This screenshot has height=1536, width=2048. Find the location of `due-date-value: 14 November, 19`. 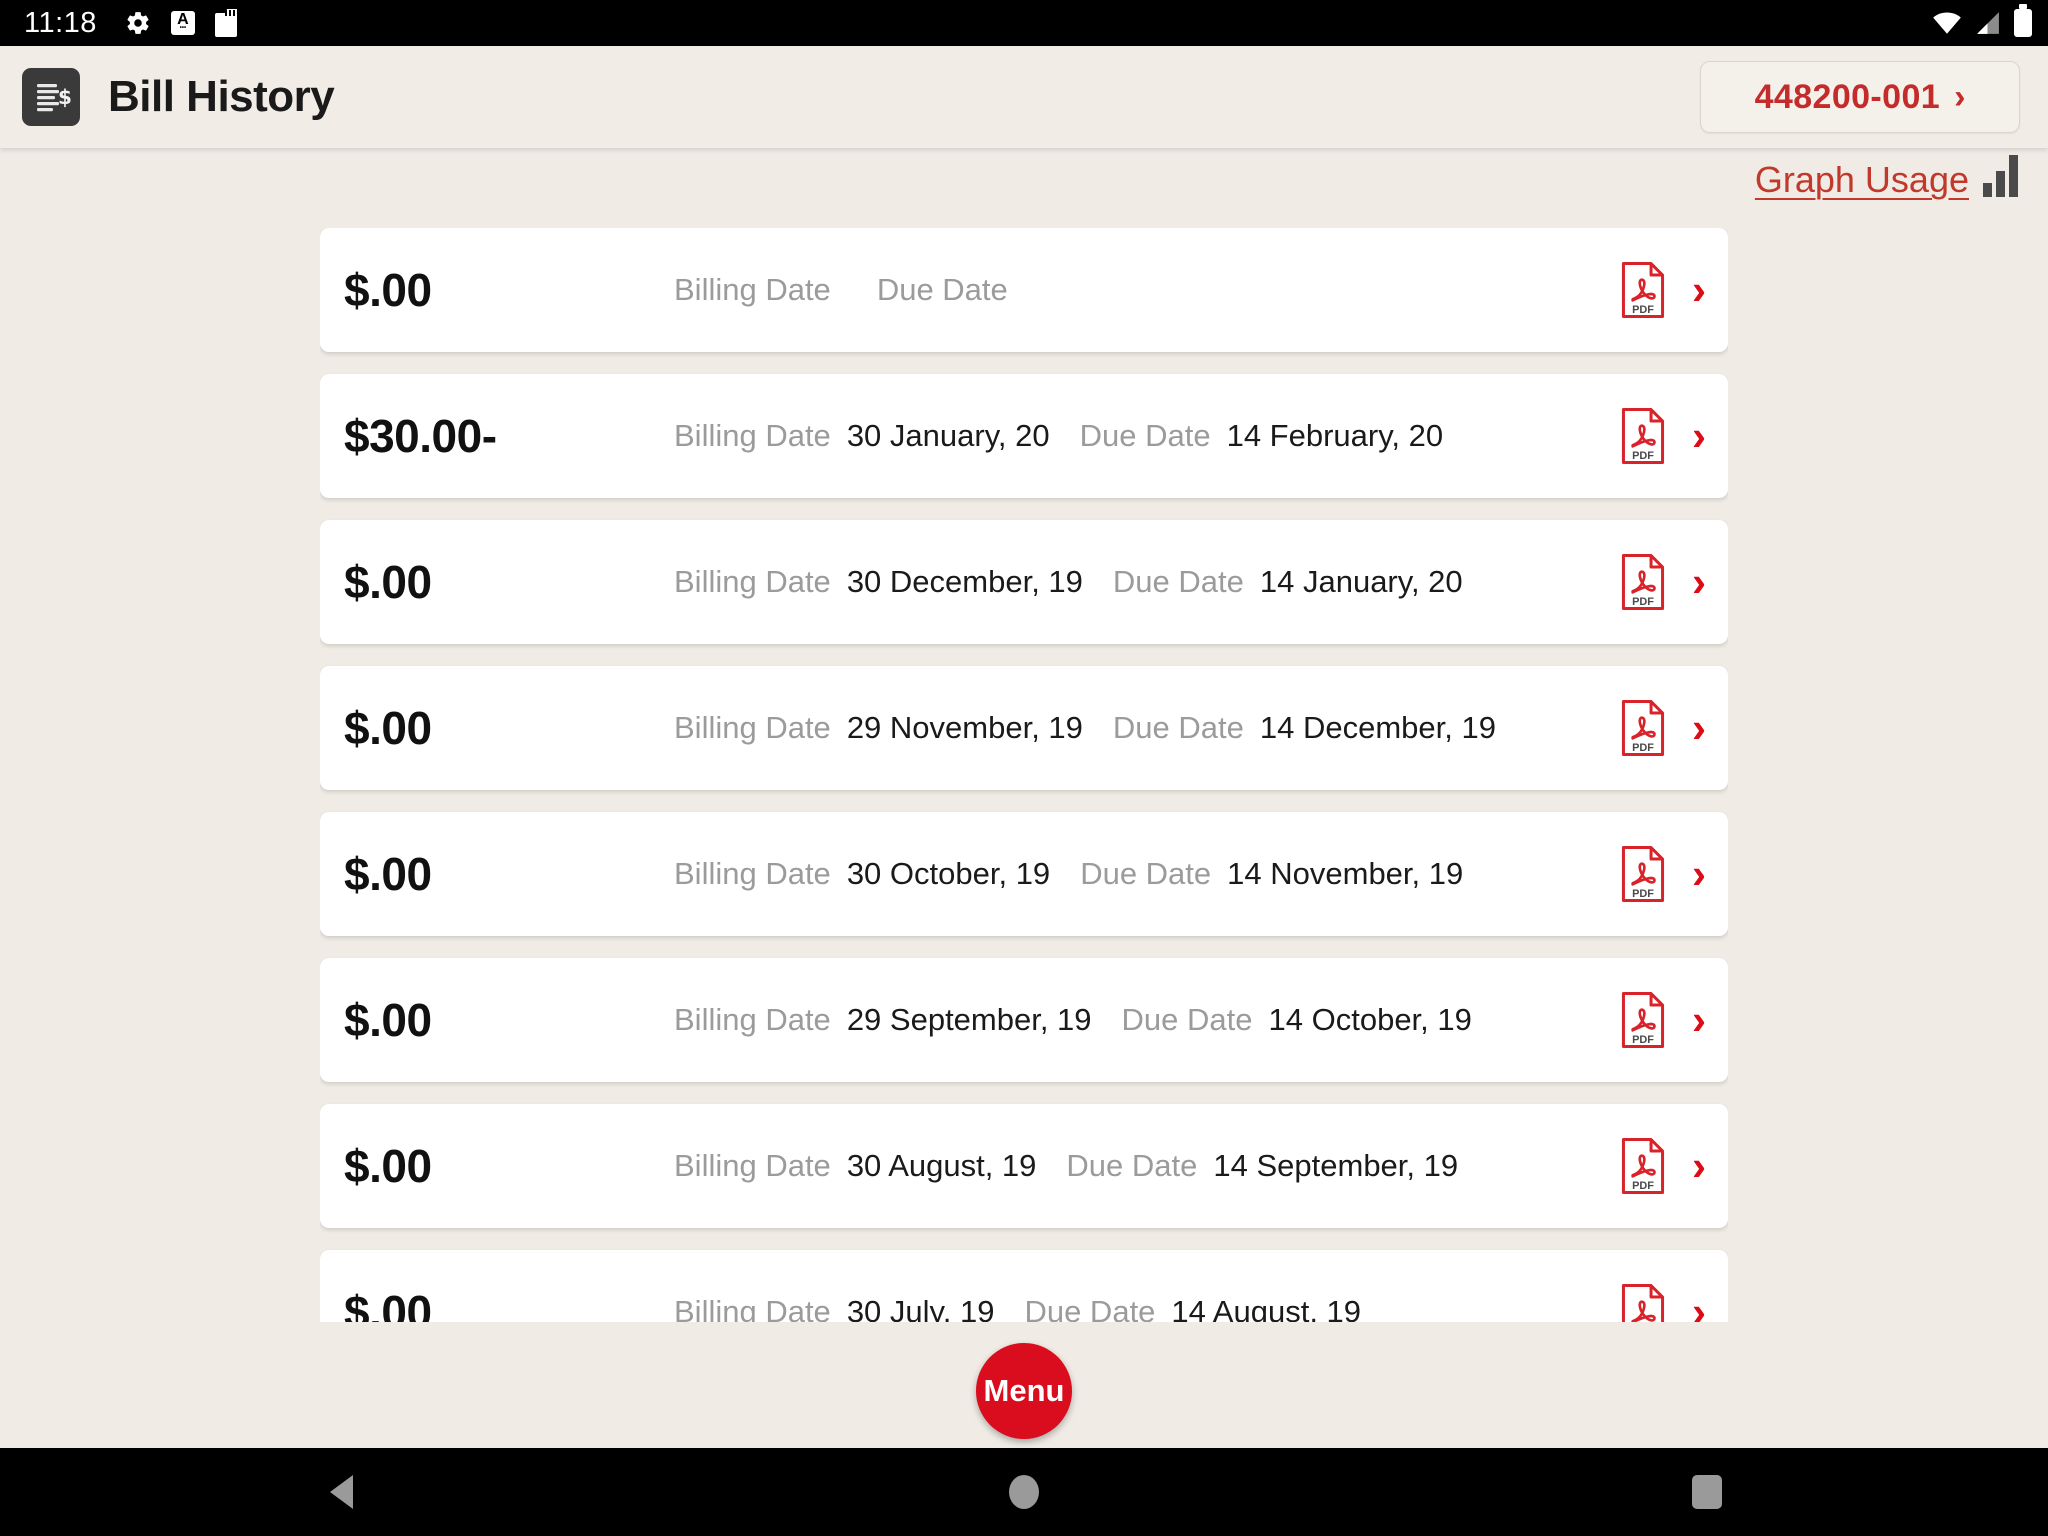

due-date-value: 14 November, 19 is located at coordinates (1345, 873).